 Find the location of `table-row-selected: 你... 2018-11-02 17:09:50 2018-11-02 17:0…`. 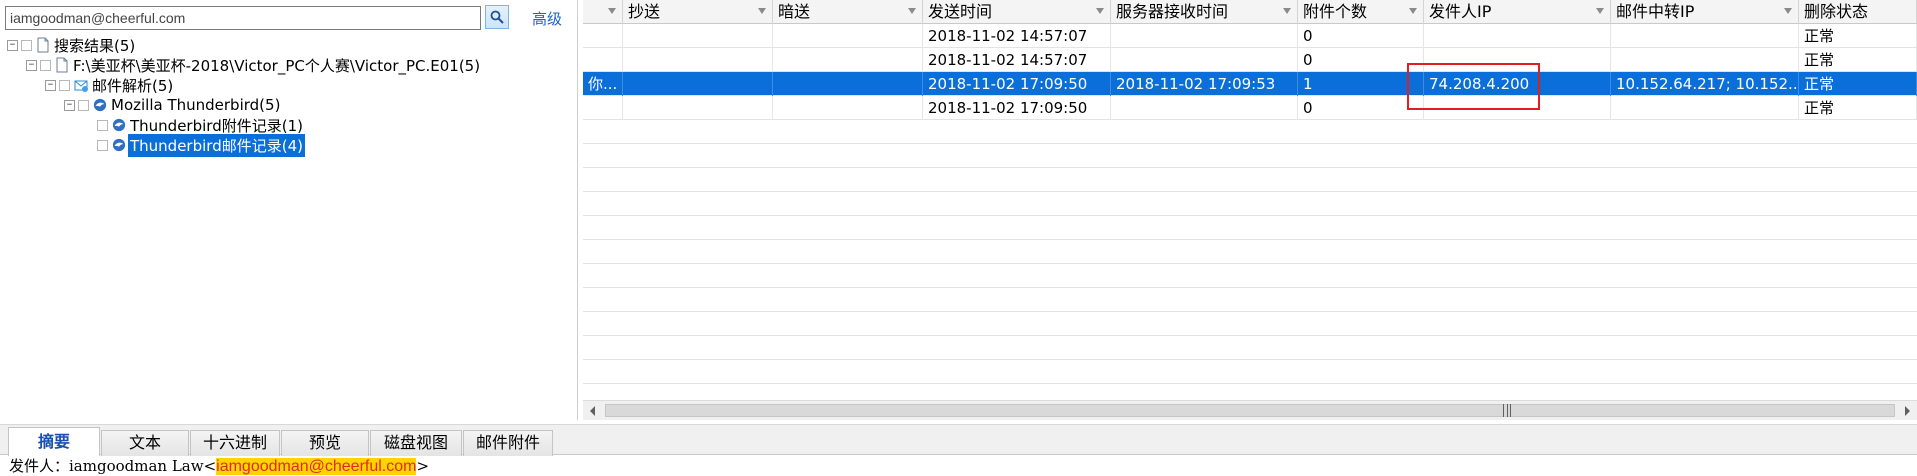

table-row-selected: 你... 2018-11-02 17:09:50 2018-11-02 17:0… is located at coordinates (1250, 84).